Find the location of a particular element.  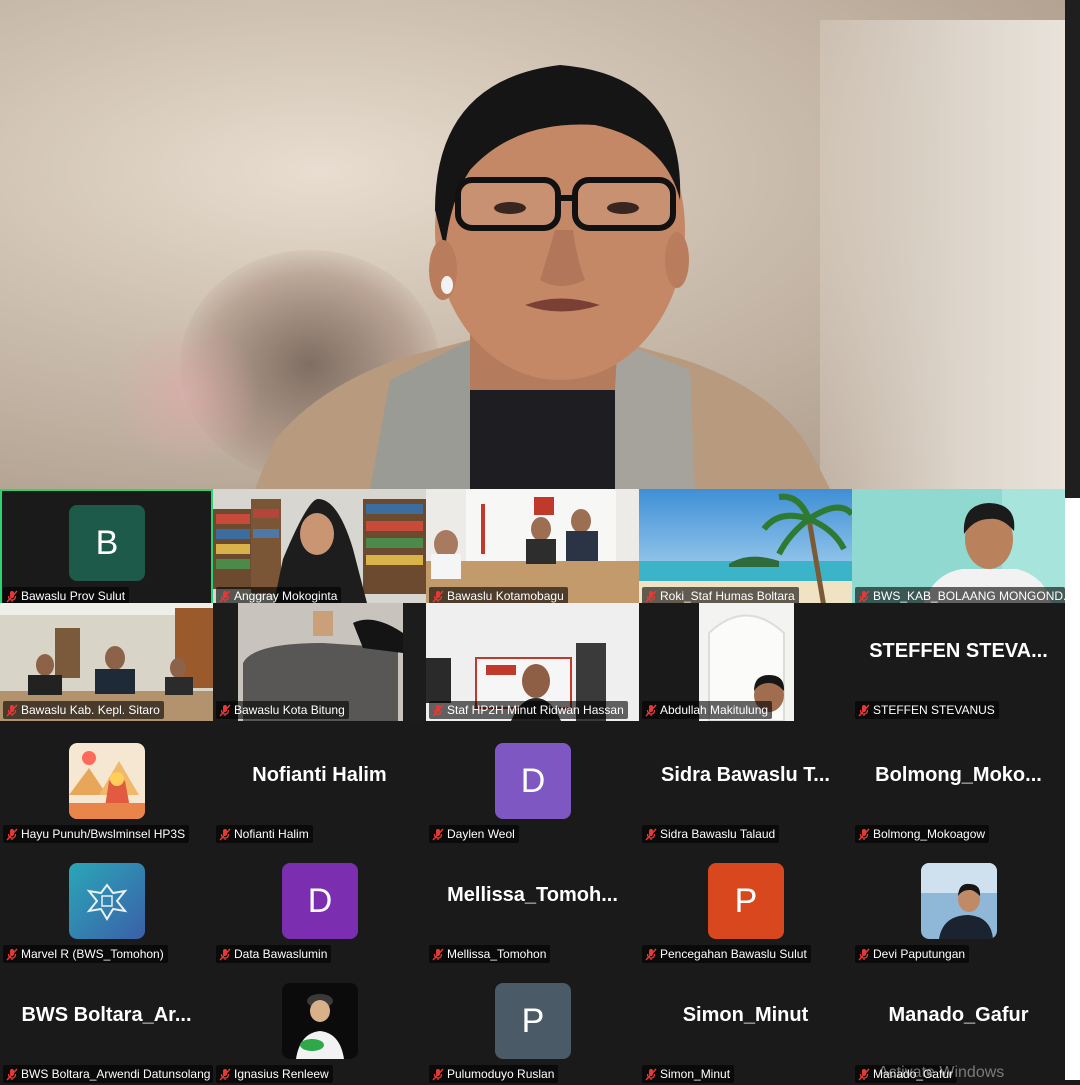

participant-tile: P Pencegahan Bawaslu Sulut is located at coordinates (745, 906).